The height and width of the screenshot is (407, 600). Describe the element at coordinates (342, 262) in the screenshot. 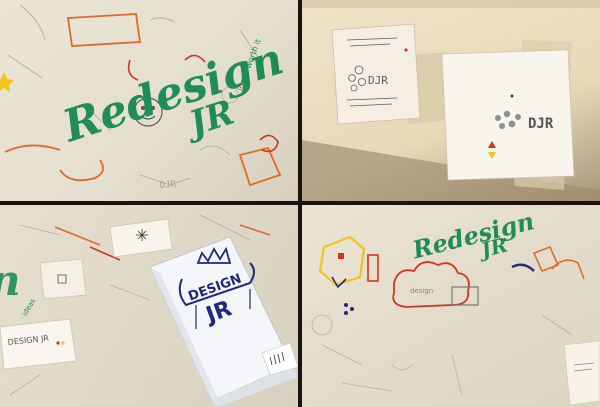

I see `yellow-shield-sketch` at that location.